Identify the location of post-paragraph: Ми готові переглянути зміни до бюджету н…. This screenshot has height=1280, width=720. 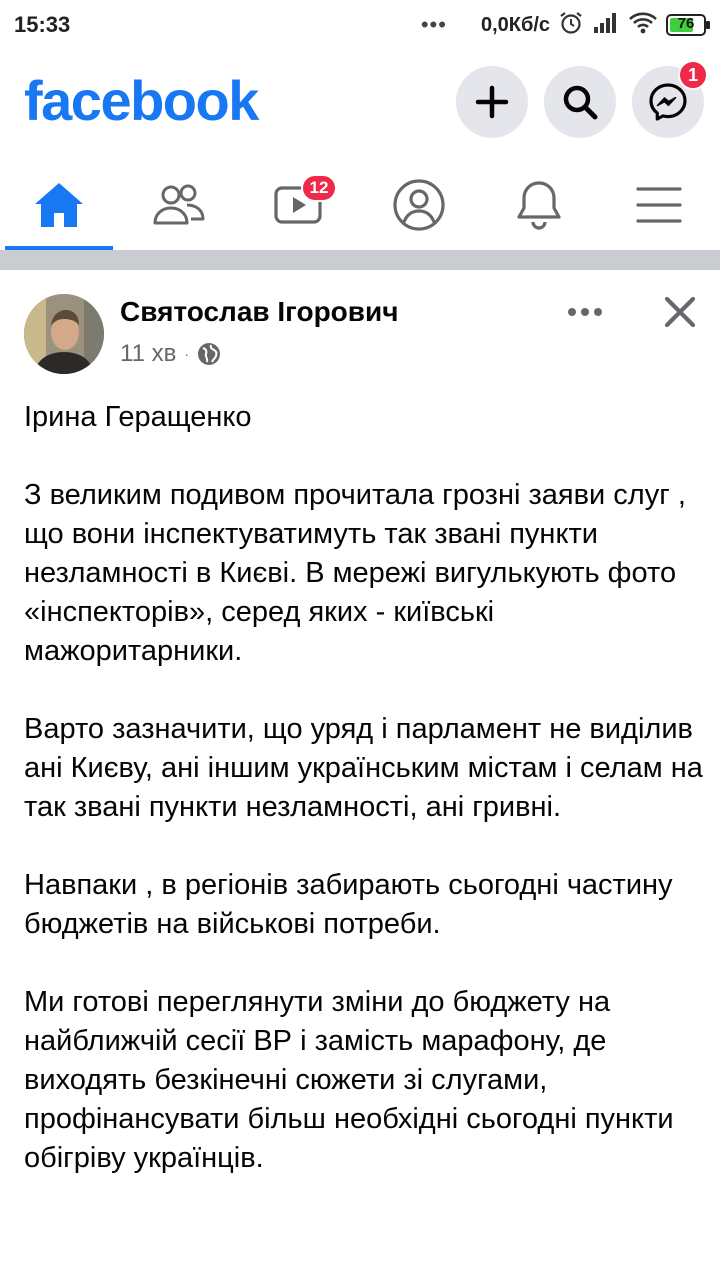
(349, 1080).